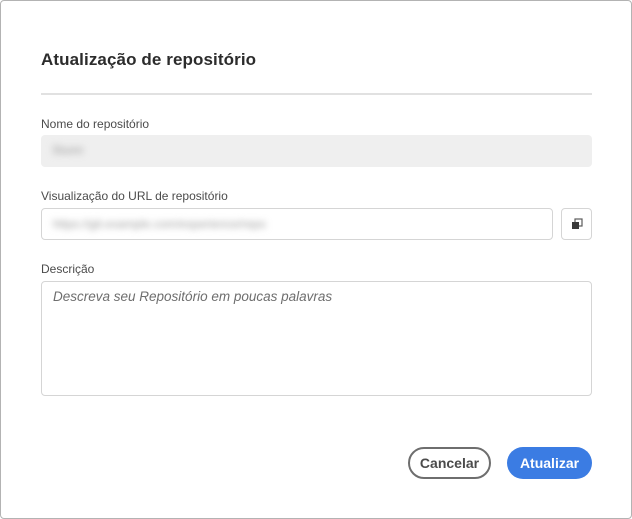  Describe the element at coordinates (134, 196) in the screenshot. I see `repository-url-label: Visualização do URL de repositório` at that location.